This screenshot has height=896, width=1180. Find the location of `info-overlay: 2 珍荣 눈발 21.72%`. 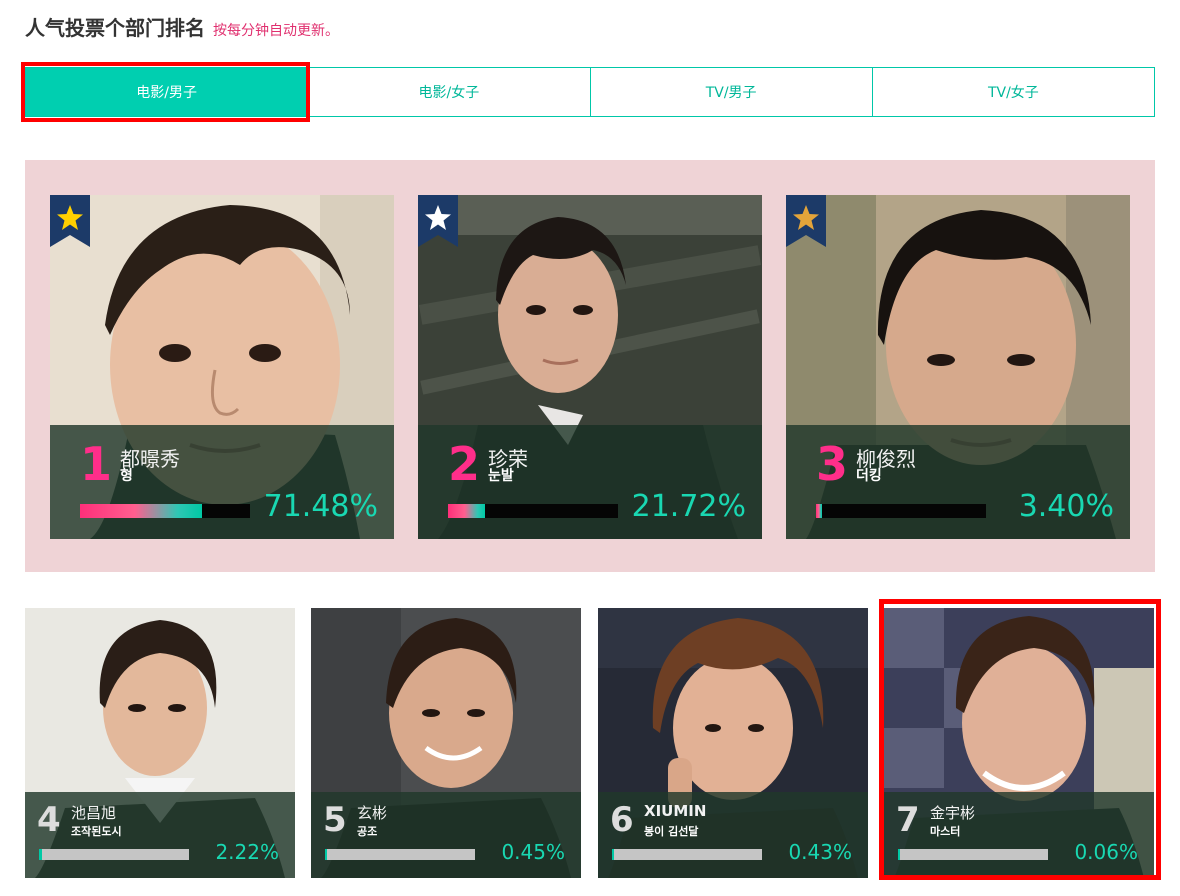

info-overlay: 2 珍荣 눈발 21.72% is located at coordinates (590, 482).